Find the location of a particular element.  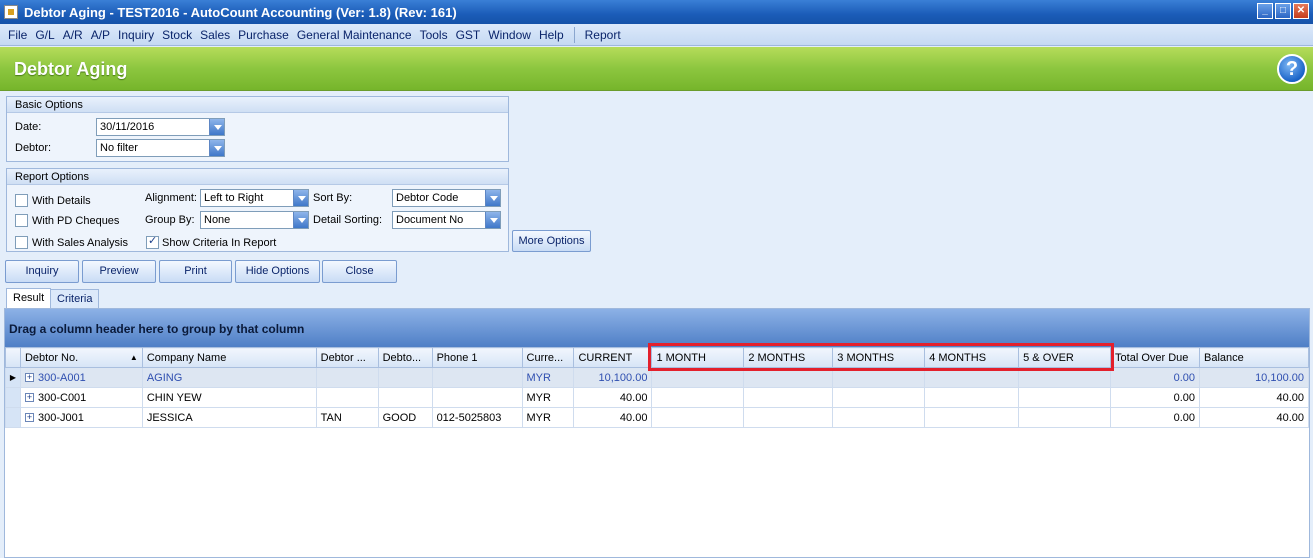

menu-file: File is located at coordinates (17, 35).